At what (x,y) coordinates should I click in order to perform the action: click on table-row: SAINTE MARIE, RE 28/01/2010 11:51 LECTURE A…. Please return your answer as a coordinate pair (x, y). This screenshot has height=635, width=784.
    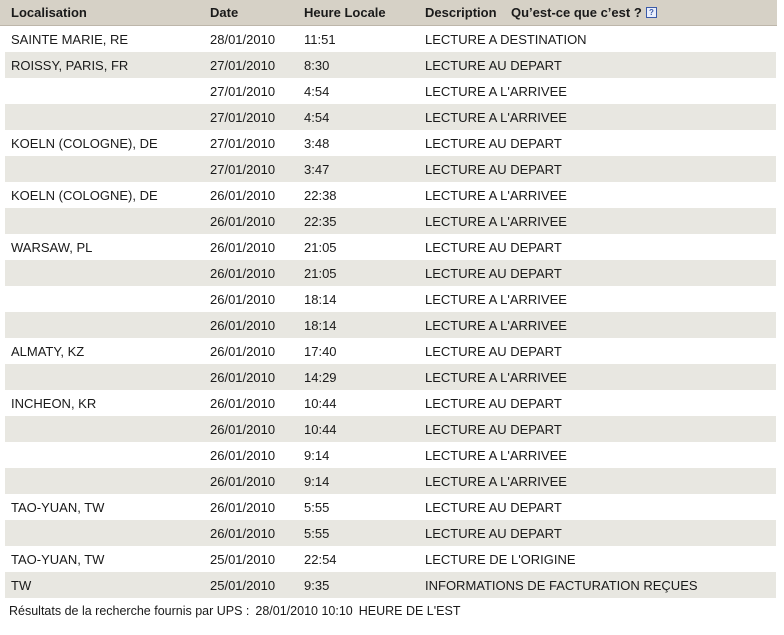
    Looking at the image, I should click on (390, 39).